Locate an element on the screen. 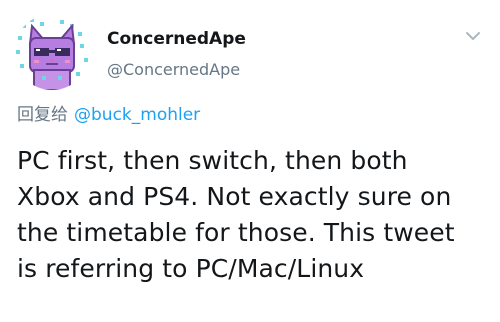 The width and height of the screenshot is (500, 322). author-avatar is located at coordinates (52, 52).